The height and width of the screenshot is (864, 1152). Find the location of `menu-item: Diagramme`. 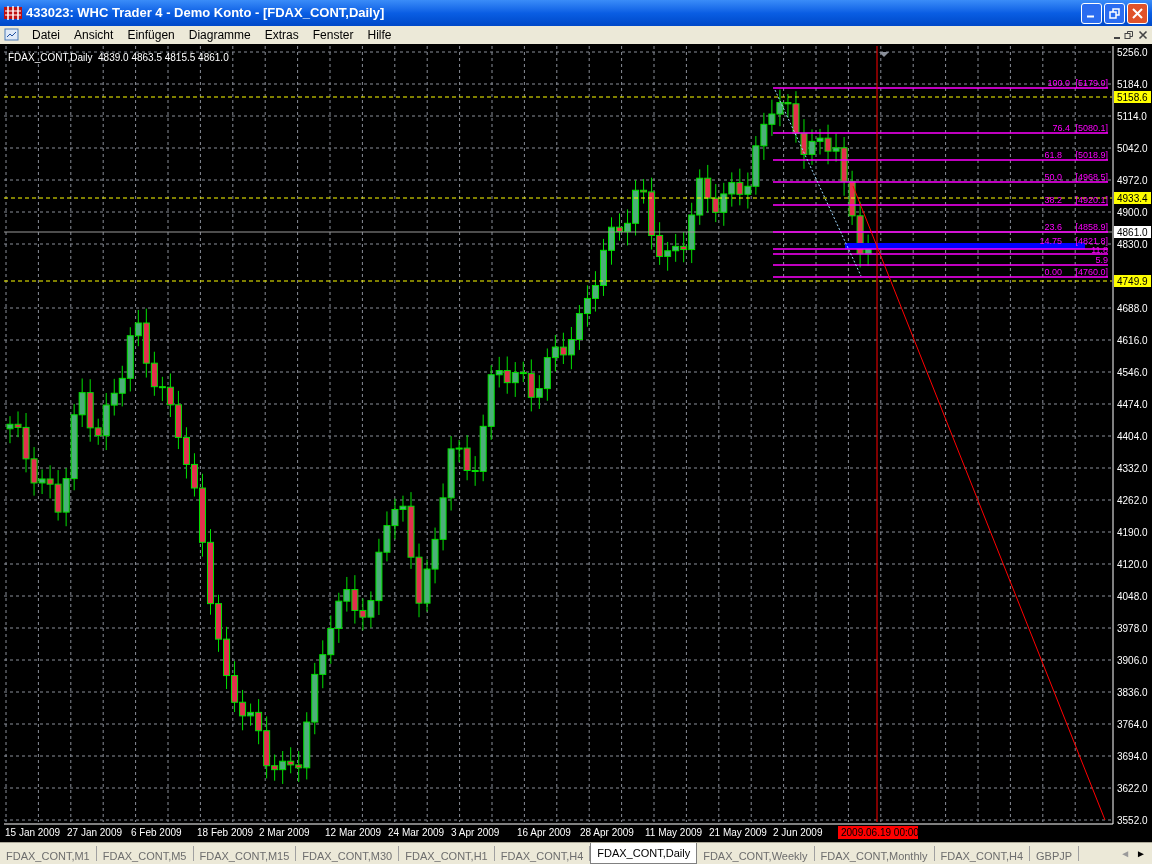

menu-item: Diagramme is located at coordinates (219, 35).